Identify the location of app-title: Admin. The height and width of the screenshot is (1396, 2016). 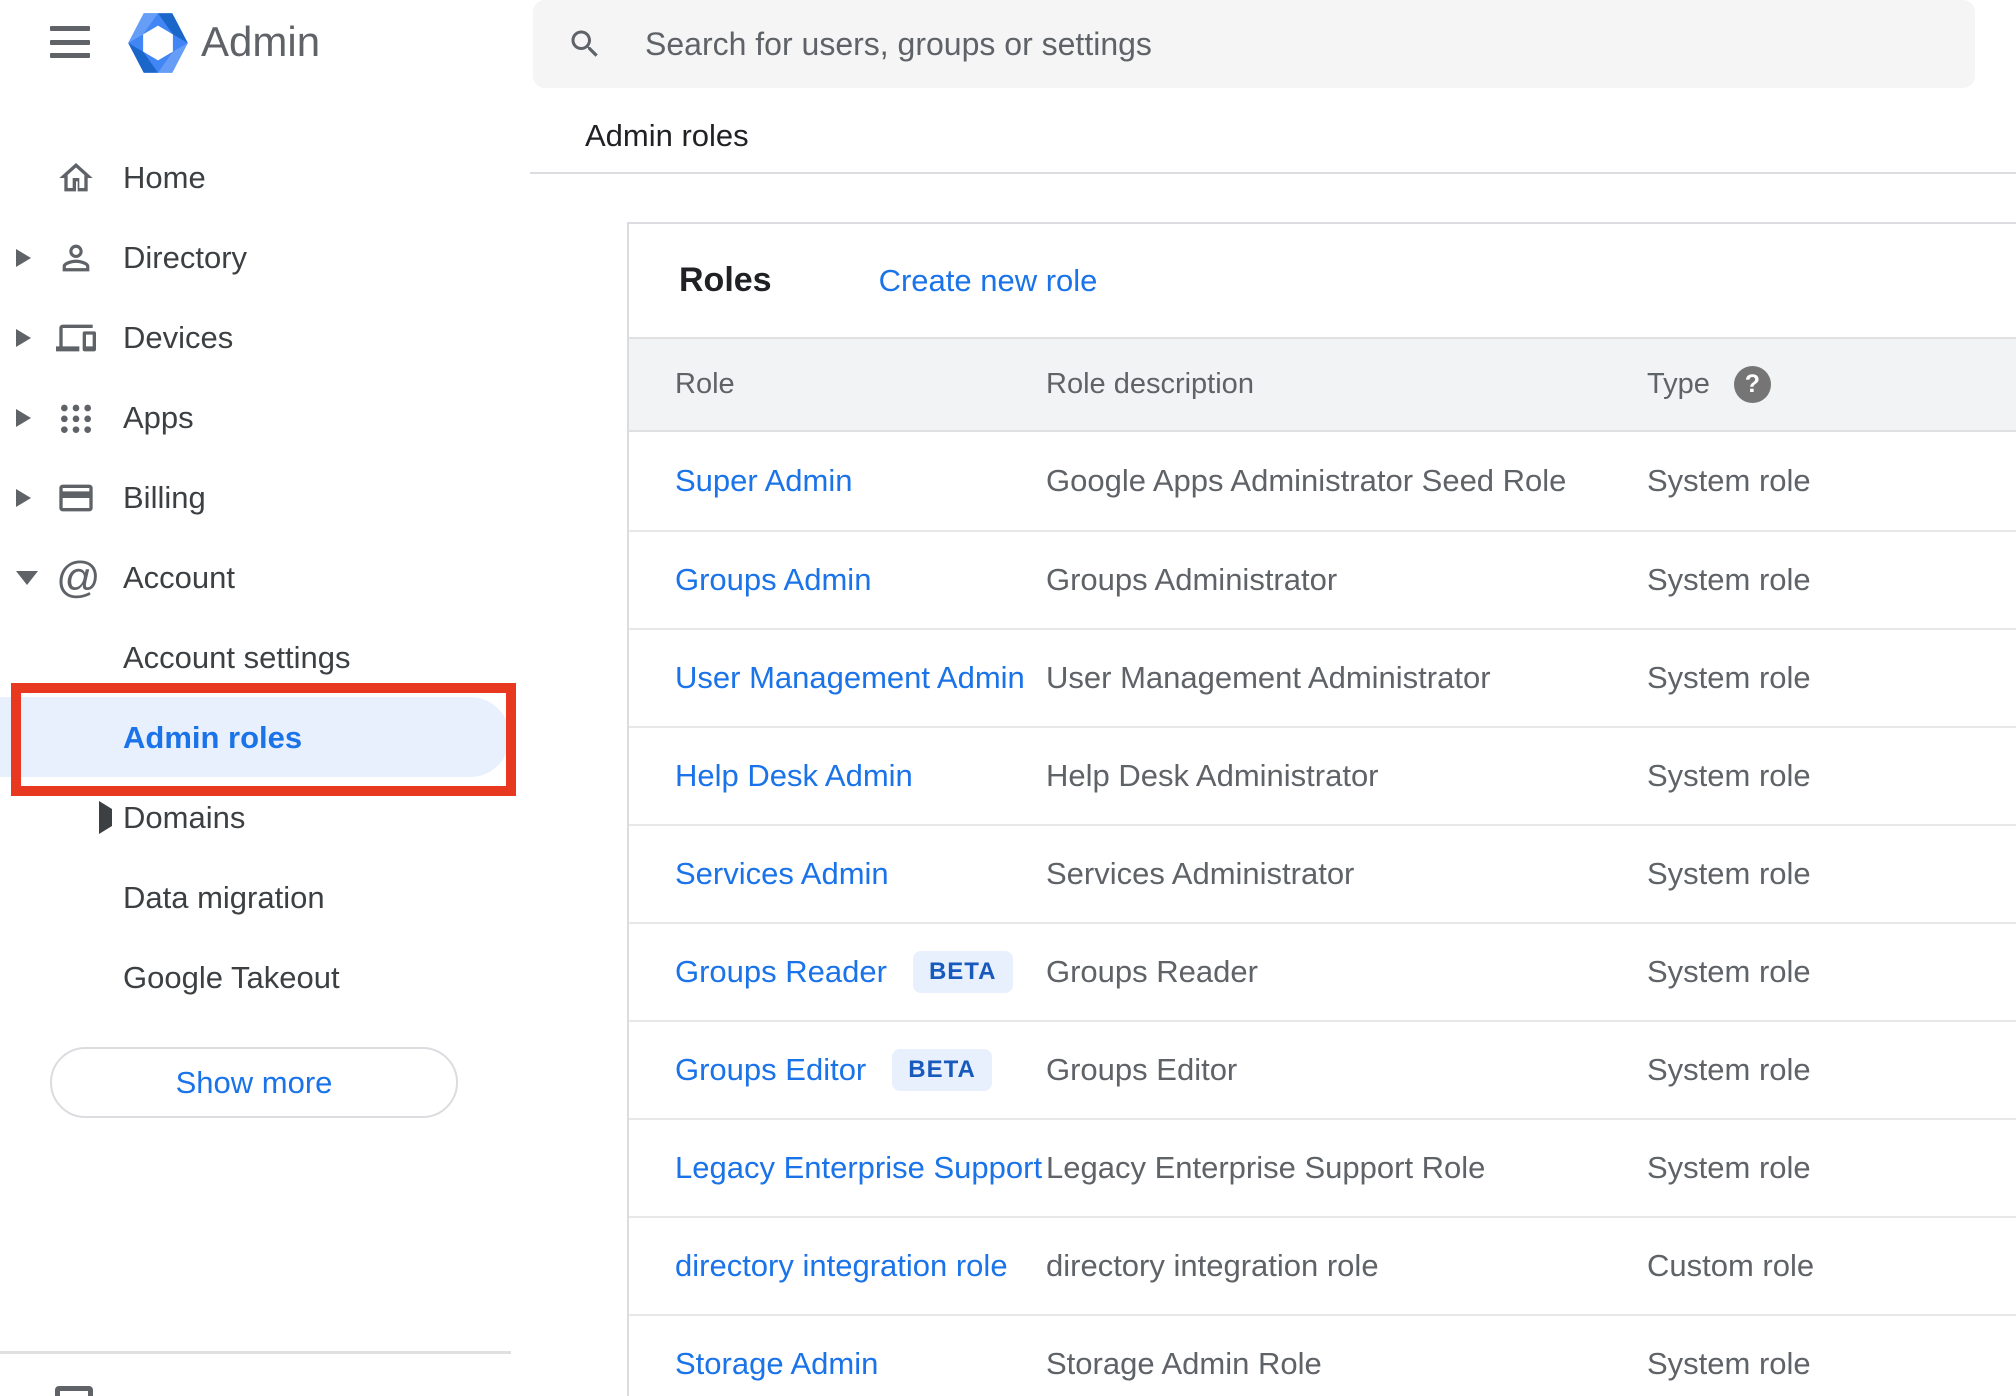
(261, 41).